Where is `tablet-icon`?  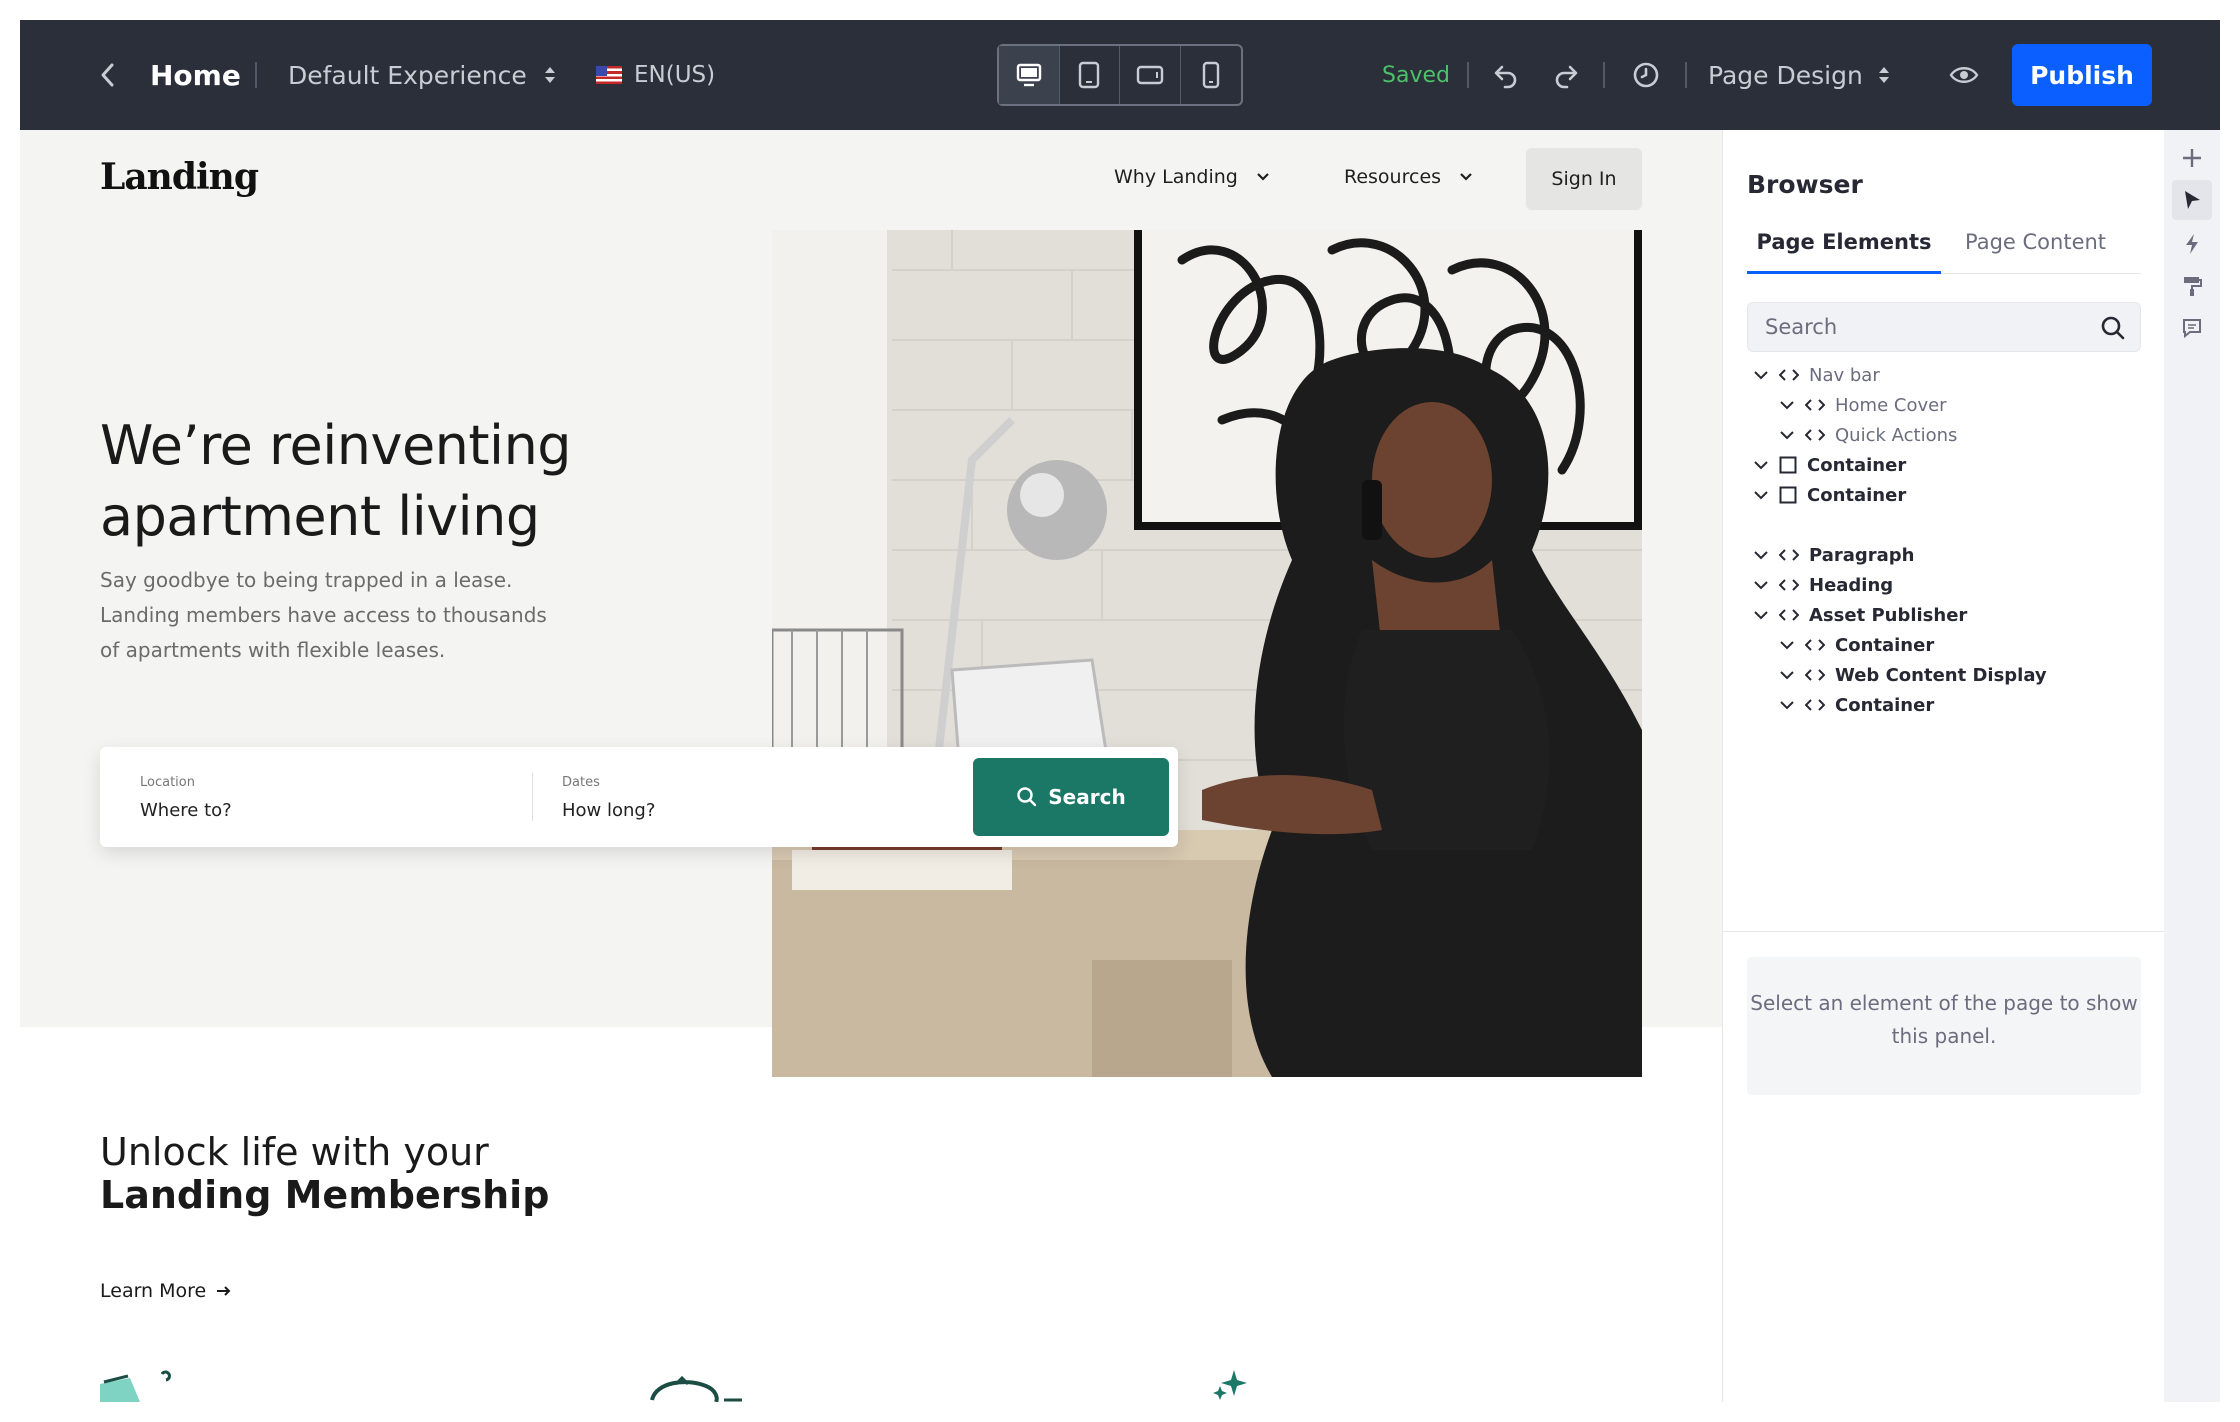
tablet-icon is located at coordinates (1089, 75).